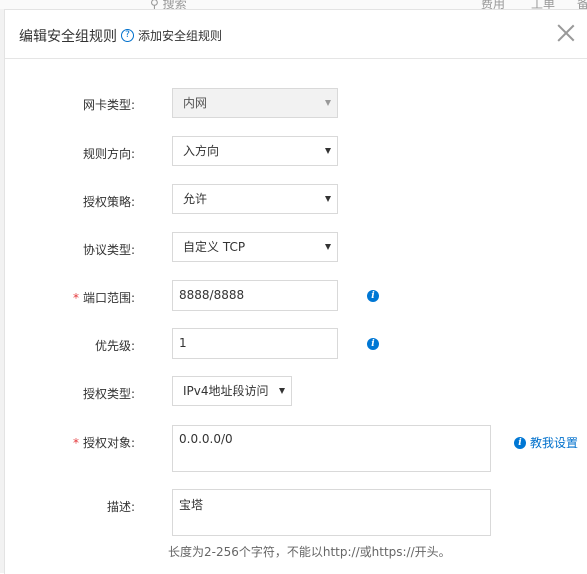 Image resolution: width=587 pixels, height=574 pixels. I want to click on auth-object-textarea: 0.0.0.0/0, so click(331, 448).